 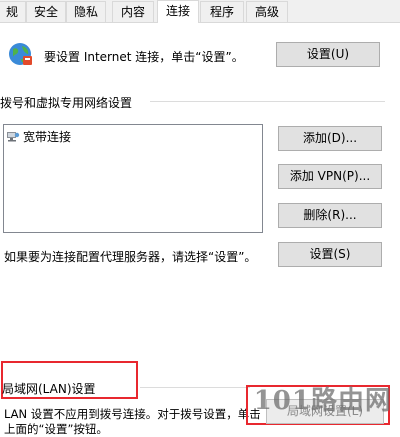 What do you see at coordinates (144, 57) in the screenshot?
I see `internet-setup-text: 要设置 Internet 连接，单击“设置”。` at bounding box center [144, 57].